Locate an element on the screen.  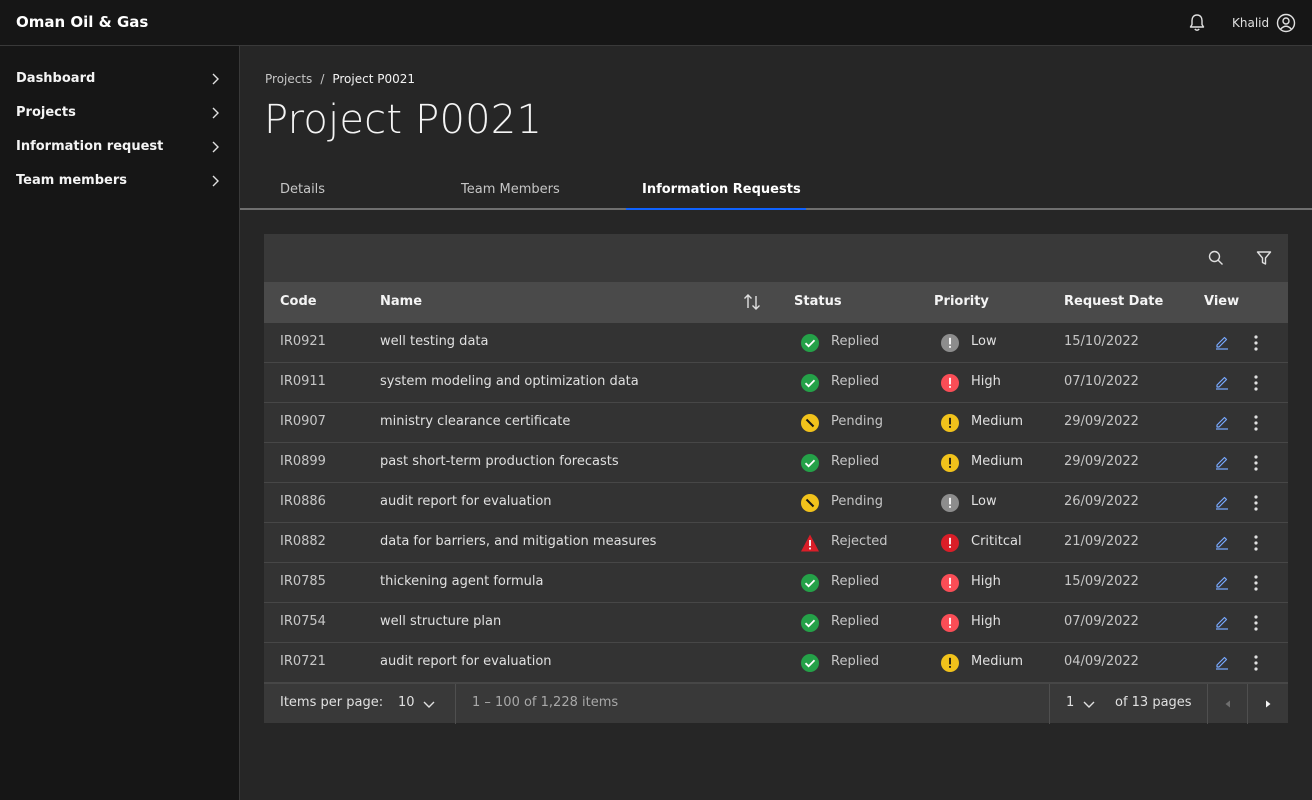
previous-page-button is located at coordinates (1228, 704).